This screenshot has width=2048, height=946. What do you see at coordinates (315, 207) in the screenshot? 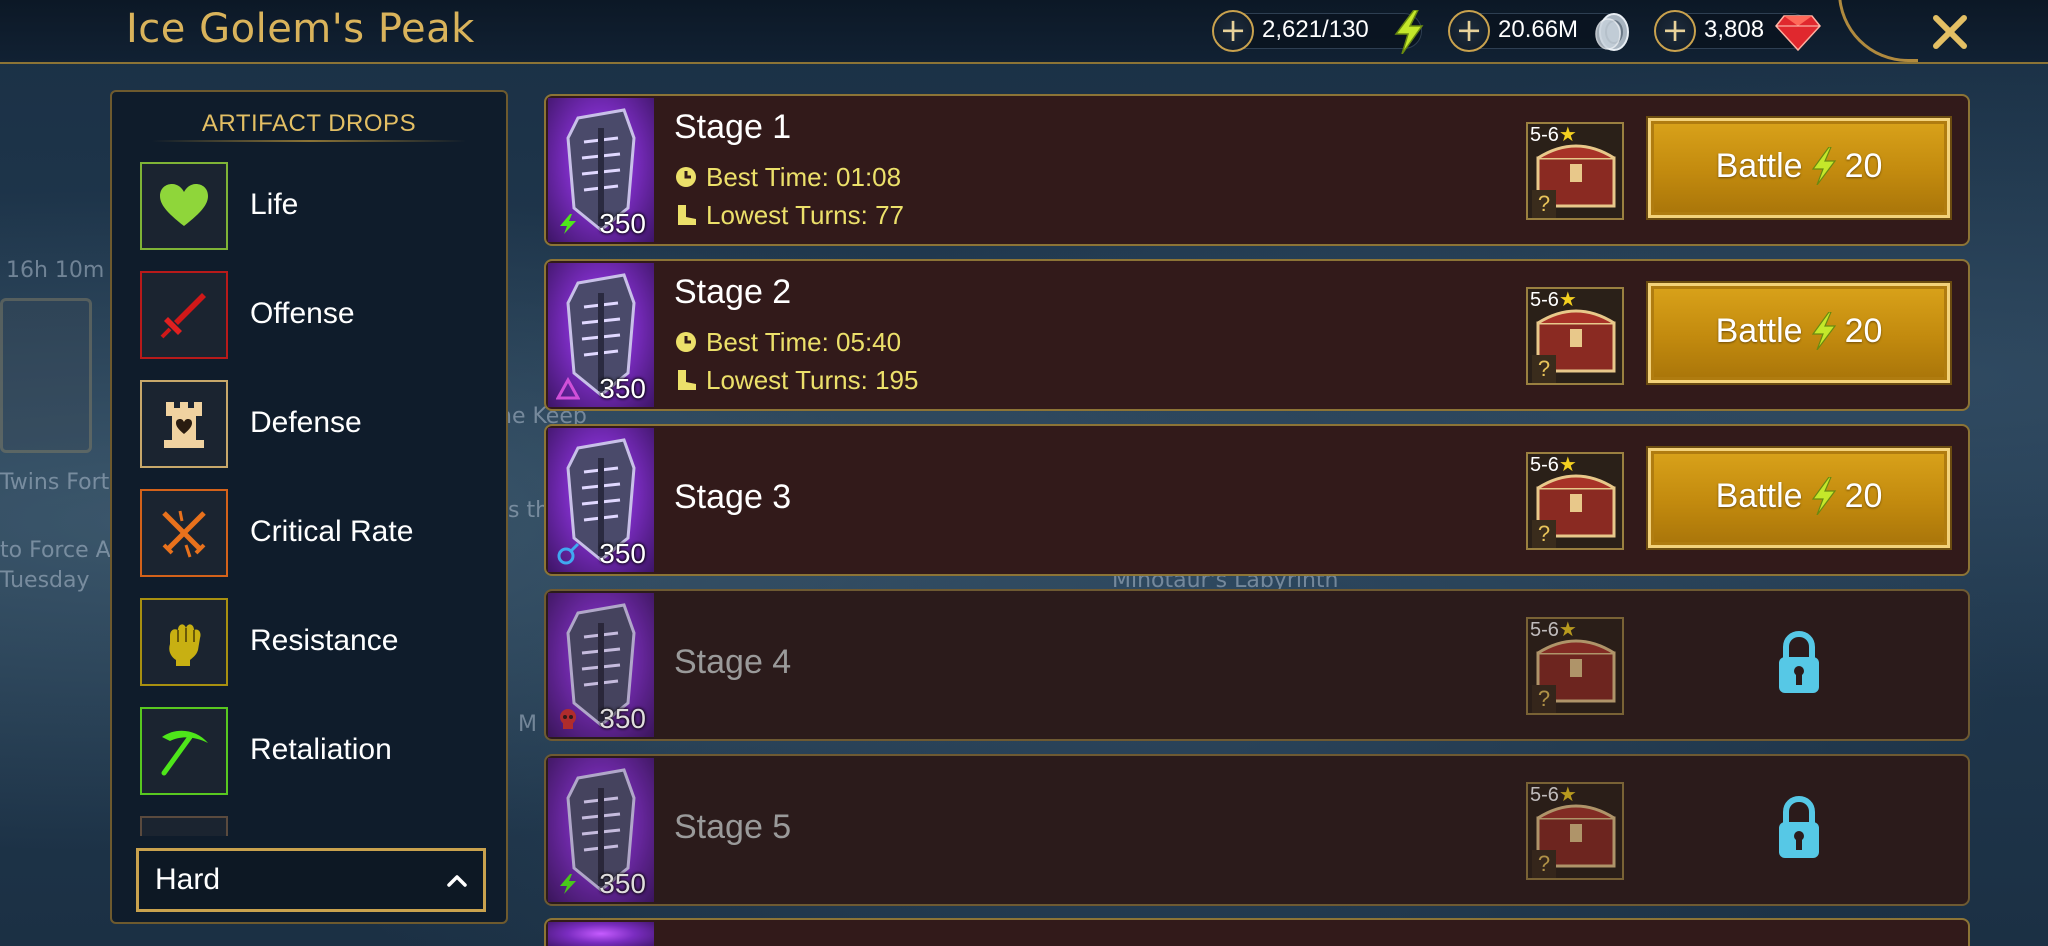
I see `artifact-set-life: Life` at bounding box center [315, 207].